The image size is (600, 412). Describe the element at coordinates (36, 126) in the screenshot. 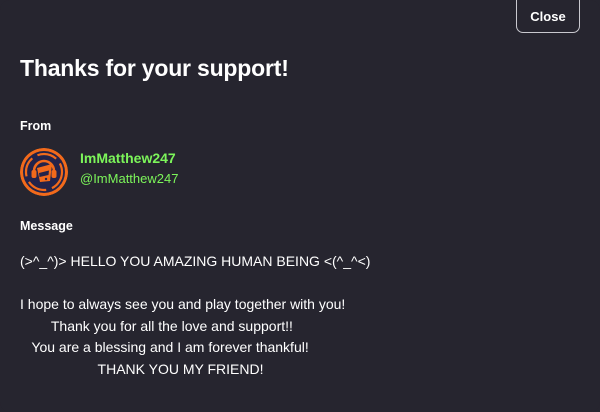

I see `from-label: From` at that location.